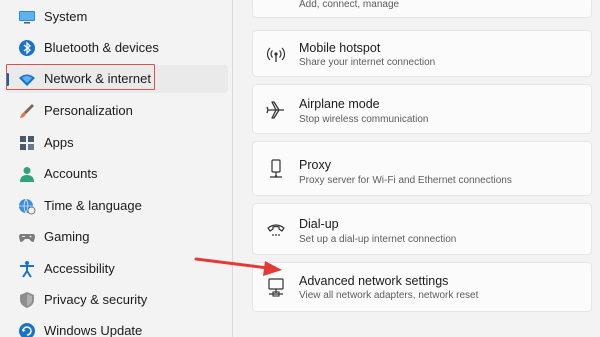 The height and width of the screenshot is (337, 600). Describe the element at coordinates (27, 17) in the screenshot. I see `monitor-icon` at that location.